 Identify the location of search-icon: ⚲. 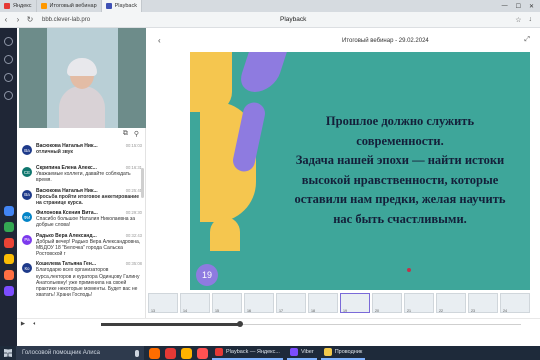
(136, 134).